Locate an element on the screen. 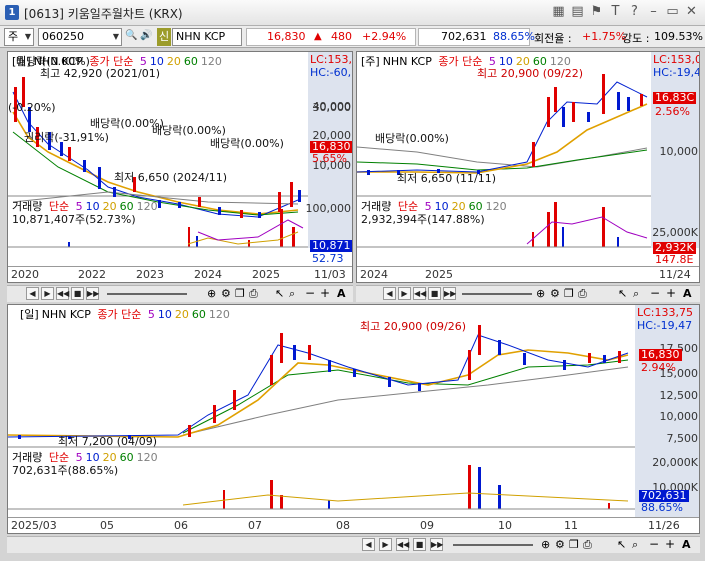  max-annotation: 최고 20,900 (09/26) is located at coordinates (413, 326).